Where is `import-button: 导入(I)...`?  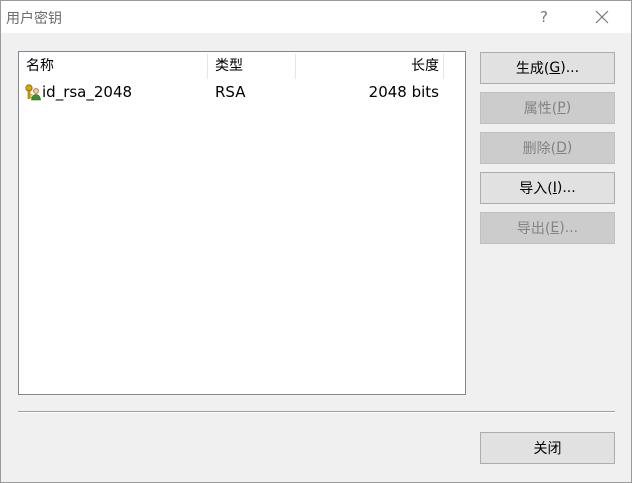 import-button: 导入(I)... is located at coordinates (547, 188).